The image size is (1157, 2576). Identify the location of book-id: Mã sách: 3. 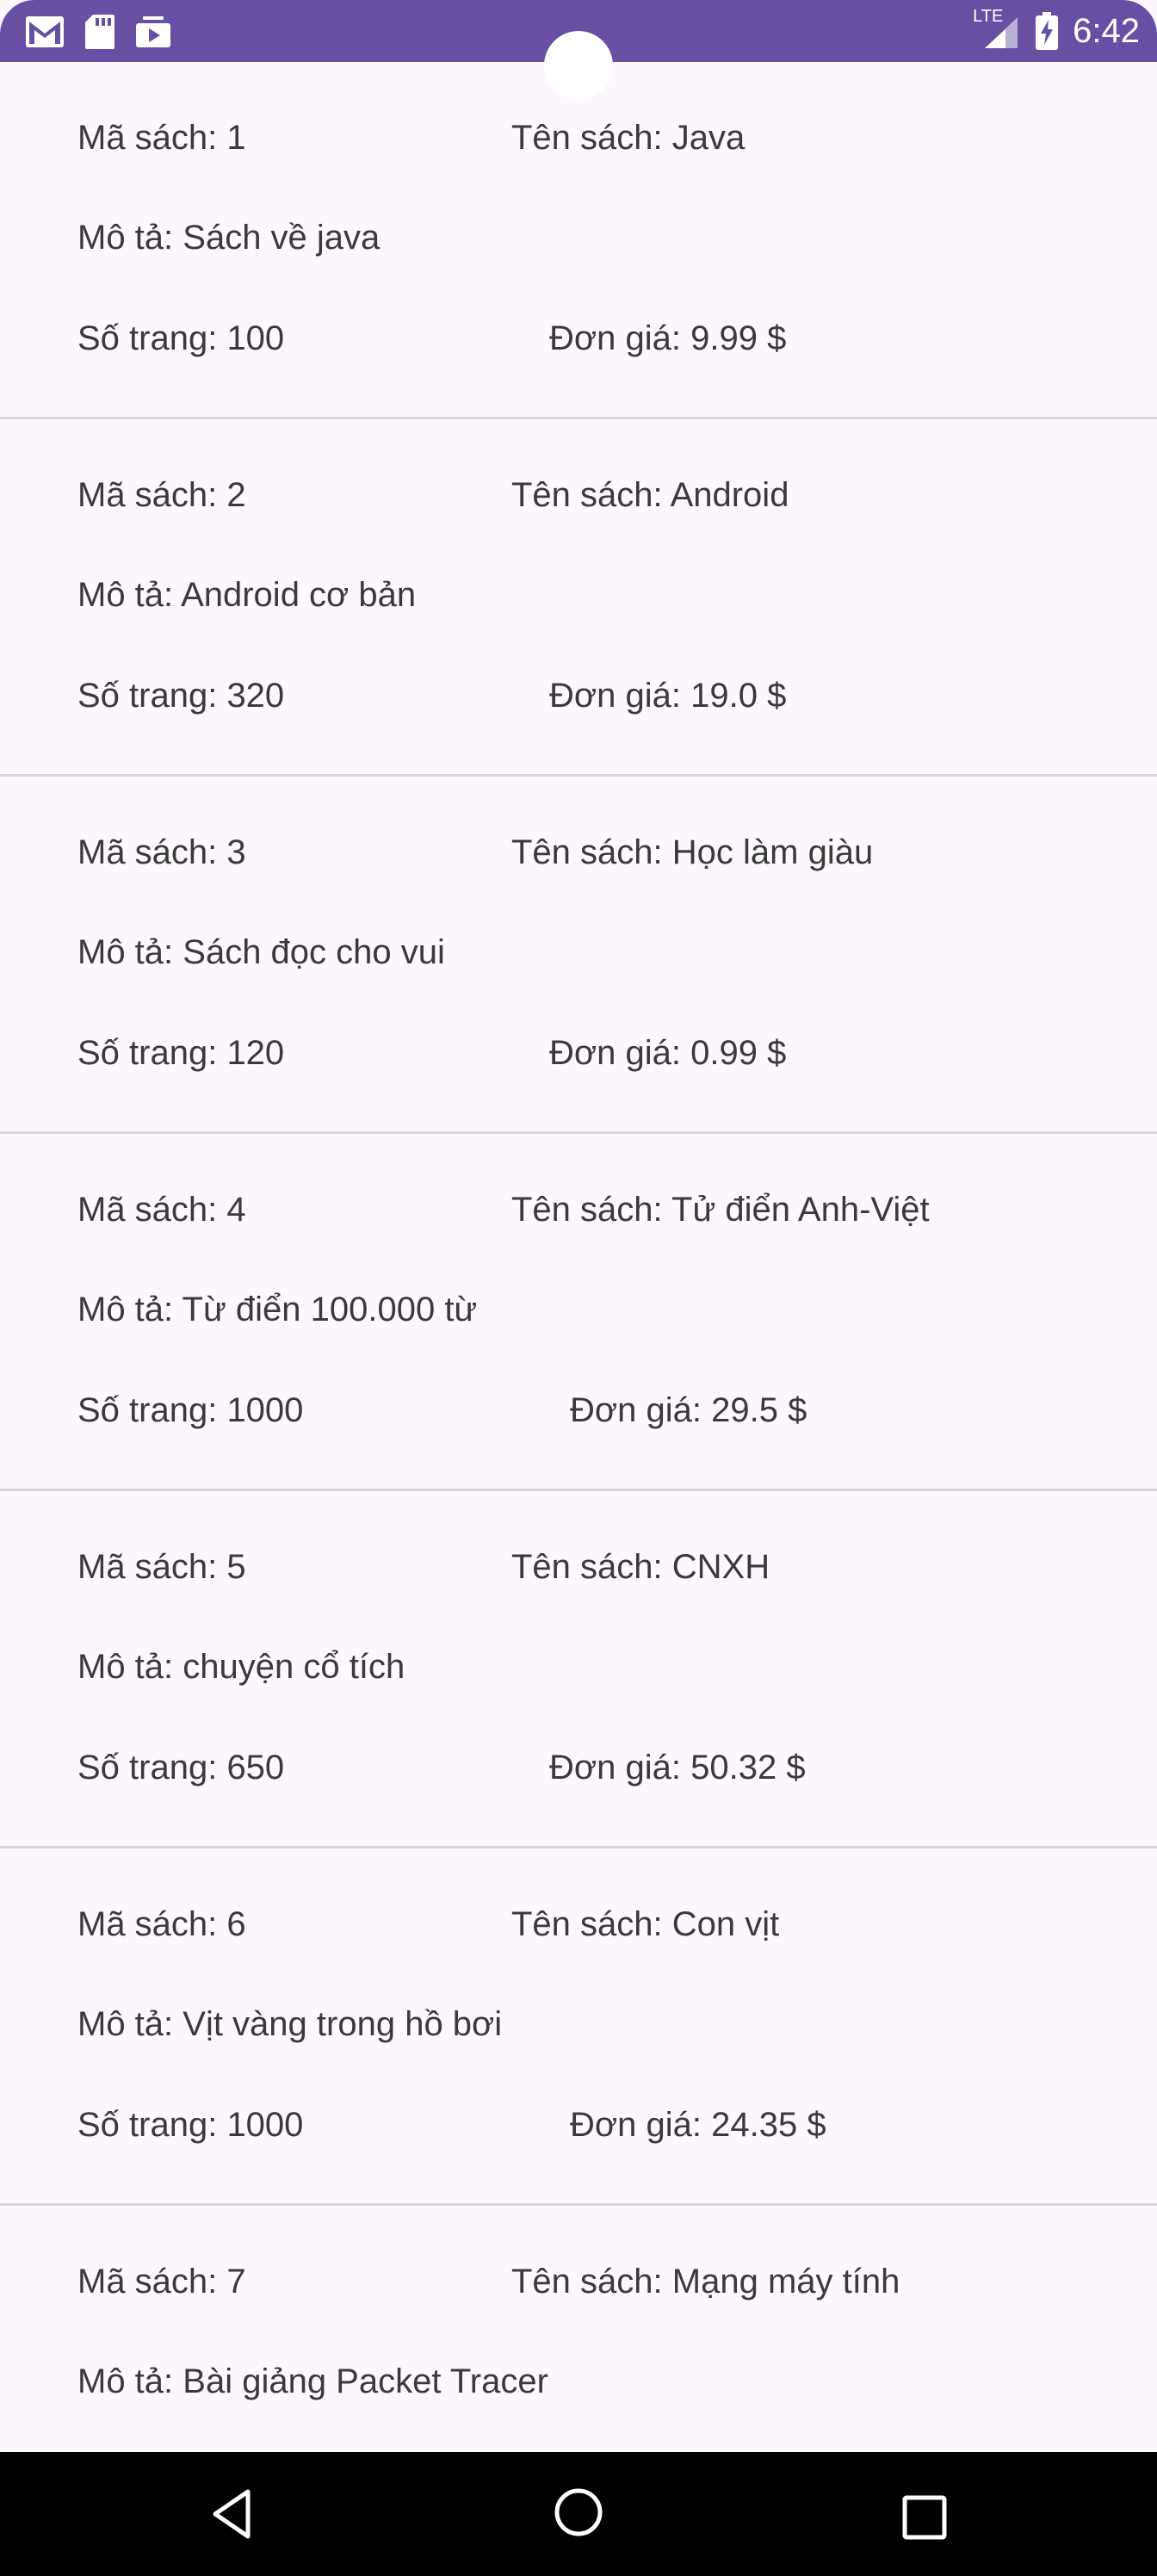
(162, 852).